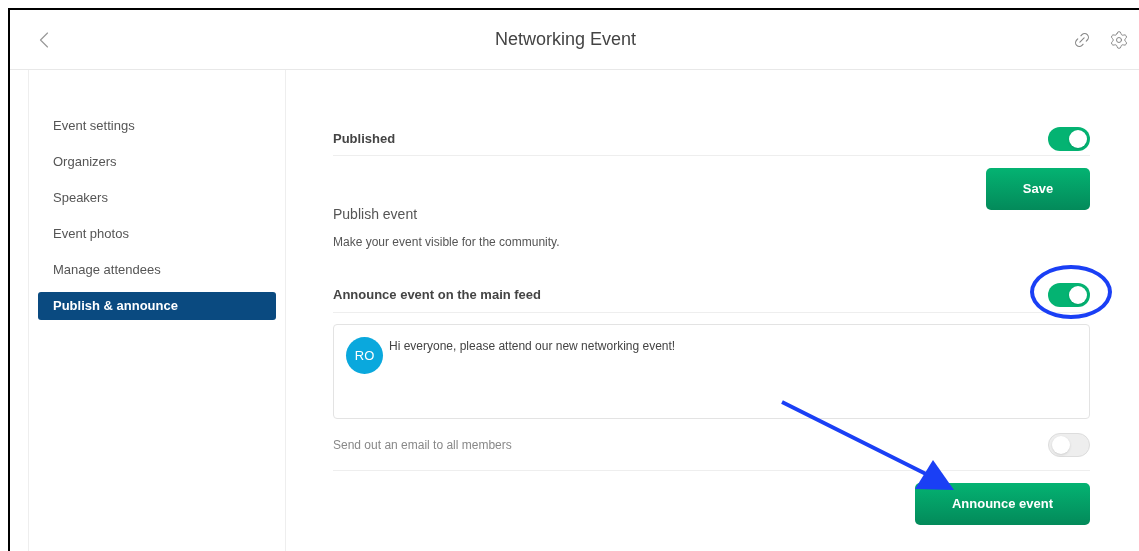 The width and height of the screenshot is (1139, 551). What do you see at coordinates (565, 39) in the screenshot?
I see `page-title: Networking Event` at bounding box center [565, 39].